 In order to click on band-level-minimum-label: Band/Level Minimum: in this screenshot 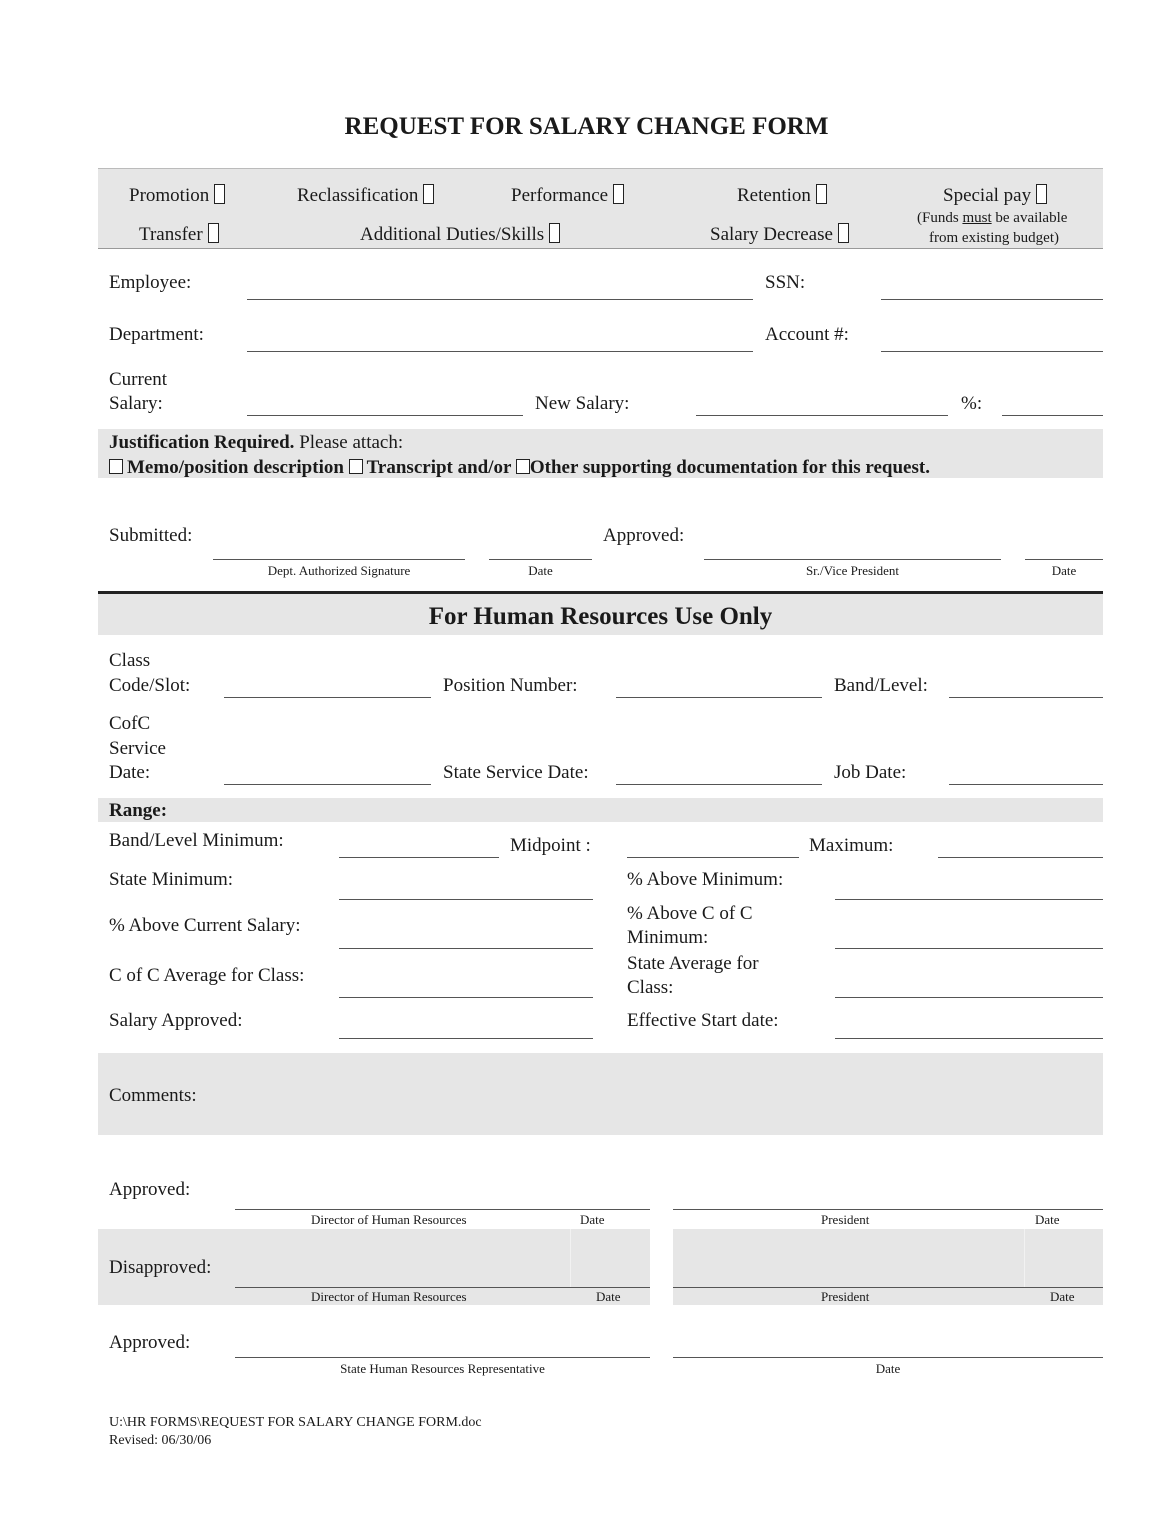, I will do `click(196, 840)`.